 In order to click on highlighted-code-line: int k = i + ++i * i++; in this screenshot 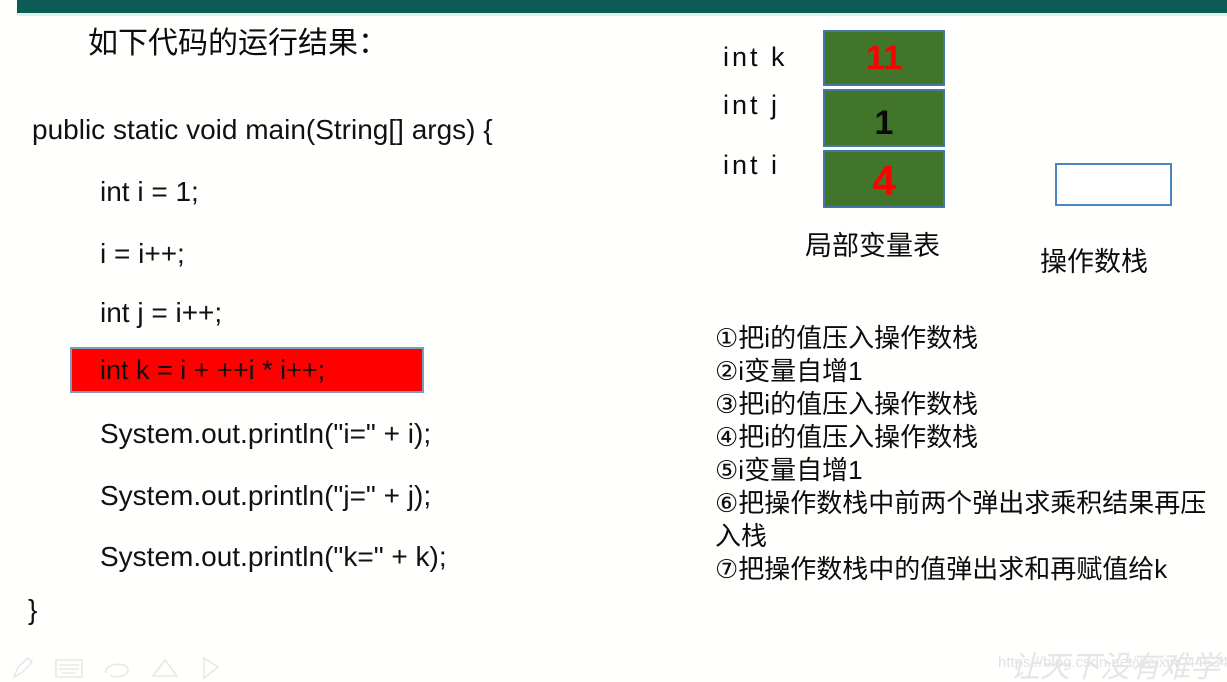, I will do `click(247, 370)`.